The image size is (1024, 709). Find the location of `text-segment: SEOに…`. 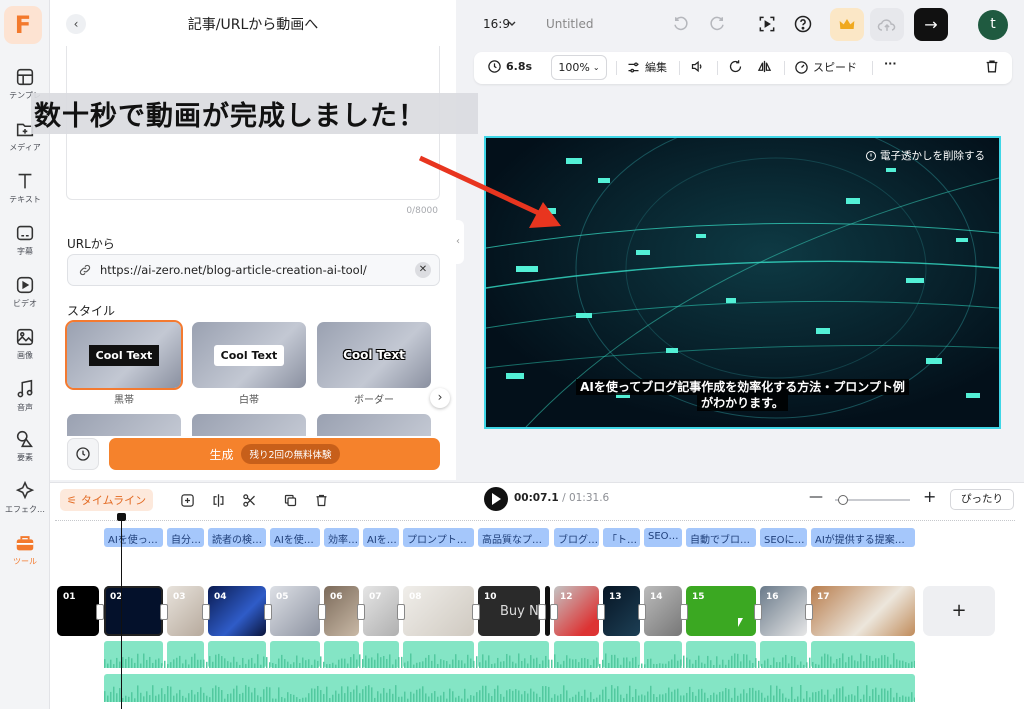

text-segment: SEOに… is located at coordinates (783, 537).